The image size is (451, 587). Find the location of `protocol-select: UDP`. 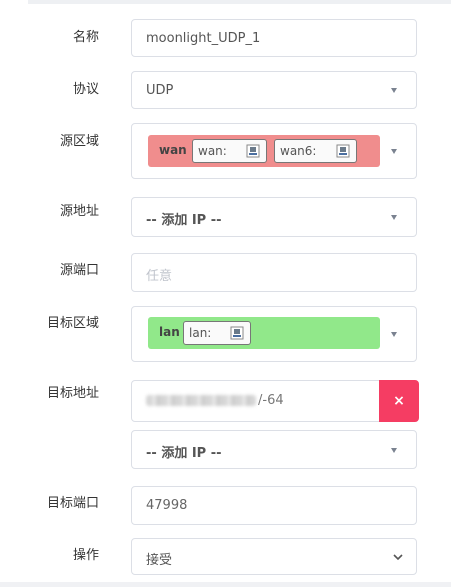

protocol-select: UDP is located at coordinates (274, 90).